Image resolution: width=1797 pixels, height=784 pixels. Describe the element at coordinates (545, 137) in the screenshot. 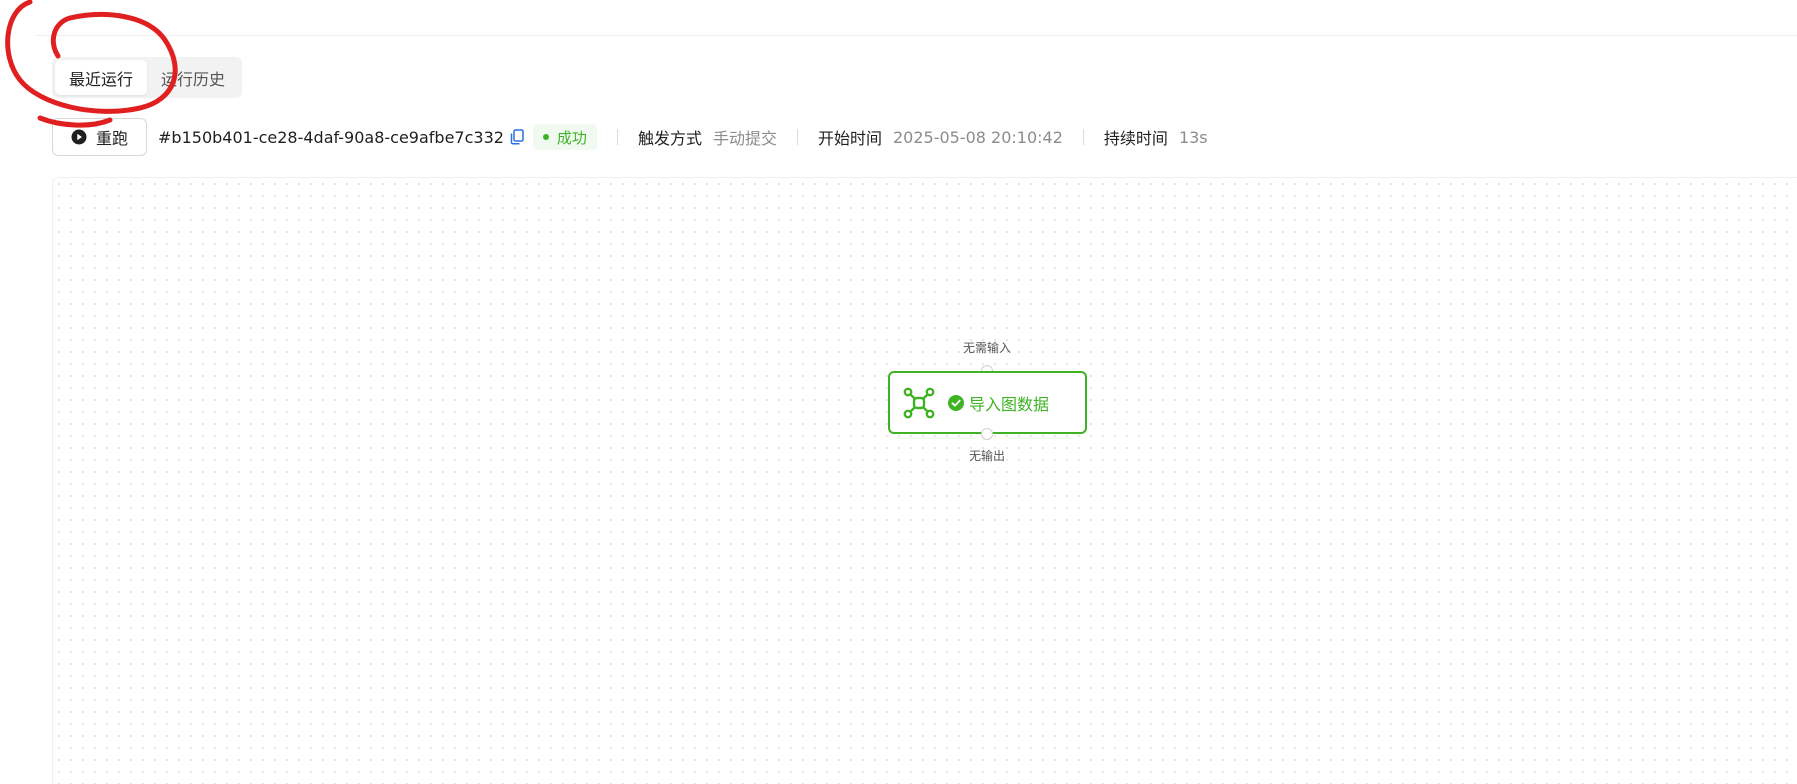

I see `status-dot` at that location.